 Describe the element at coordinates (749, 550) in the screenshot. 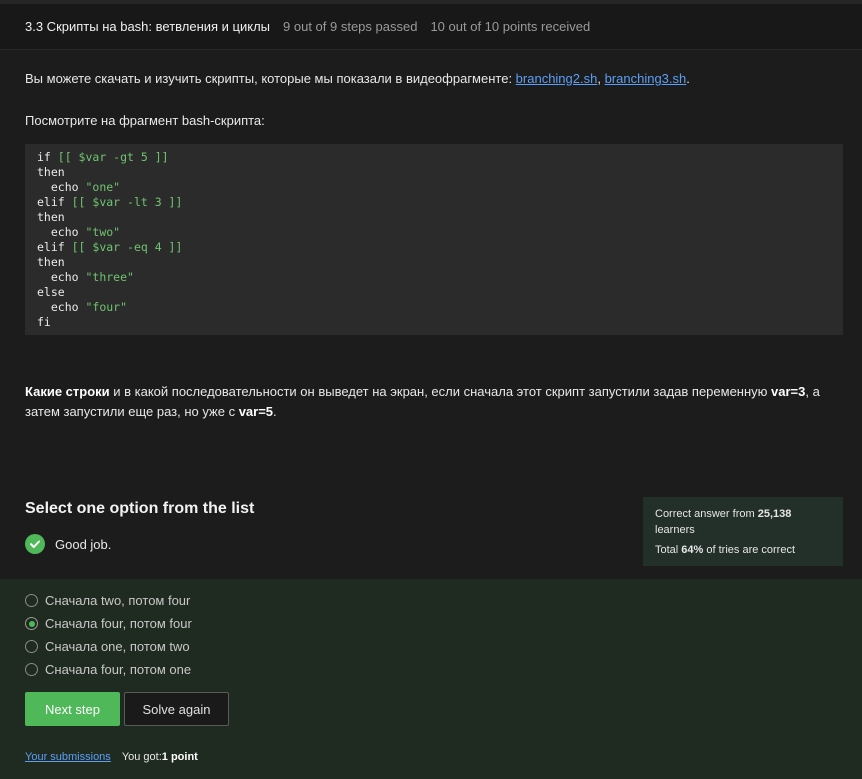

I see `stats-label: of tries are correct` at that location.